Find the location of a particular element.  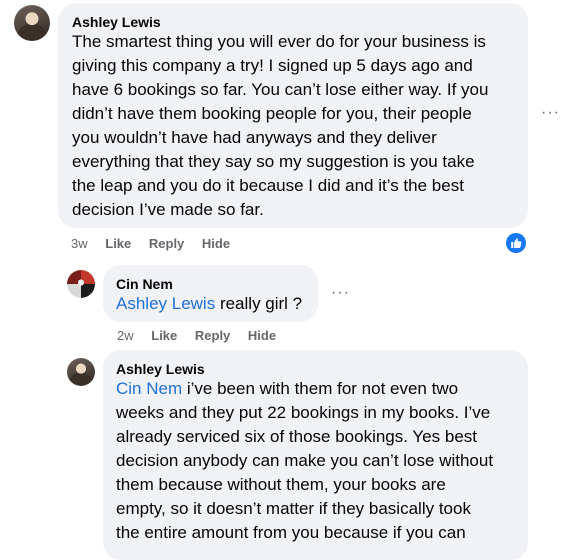

reply-actions: 2w Like Reply Hide is located at coordinates (203, 336).